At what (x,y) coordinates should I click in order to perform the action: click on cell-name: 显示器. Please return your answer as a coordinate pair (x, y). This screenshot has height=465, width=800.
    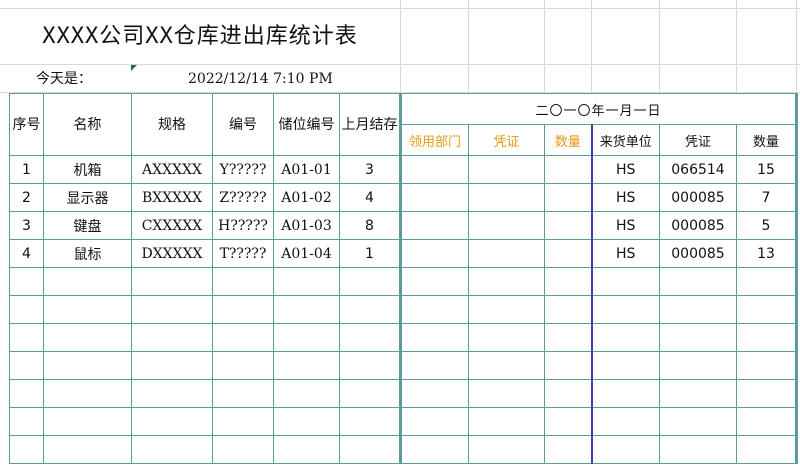
    Looking at the image, I should click on (87, 197).